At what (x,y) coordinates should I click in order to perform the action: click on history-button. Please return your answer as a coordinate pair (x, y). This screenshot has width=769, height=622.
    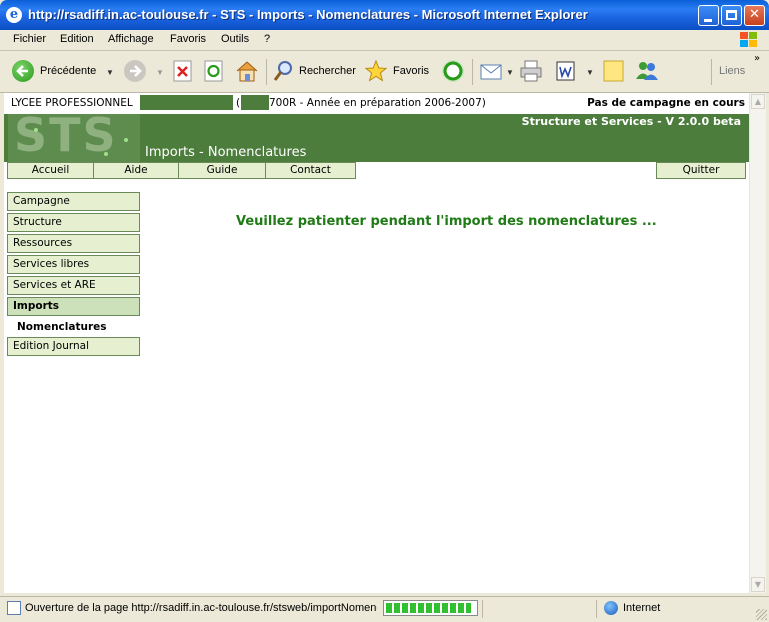
    Looking at the image, I should click on (453, 72).